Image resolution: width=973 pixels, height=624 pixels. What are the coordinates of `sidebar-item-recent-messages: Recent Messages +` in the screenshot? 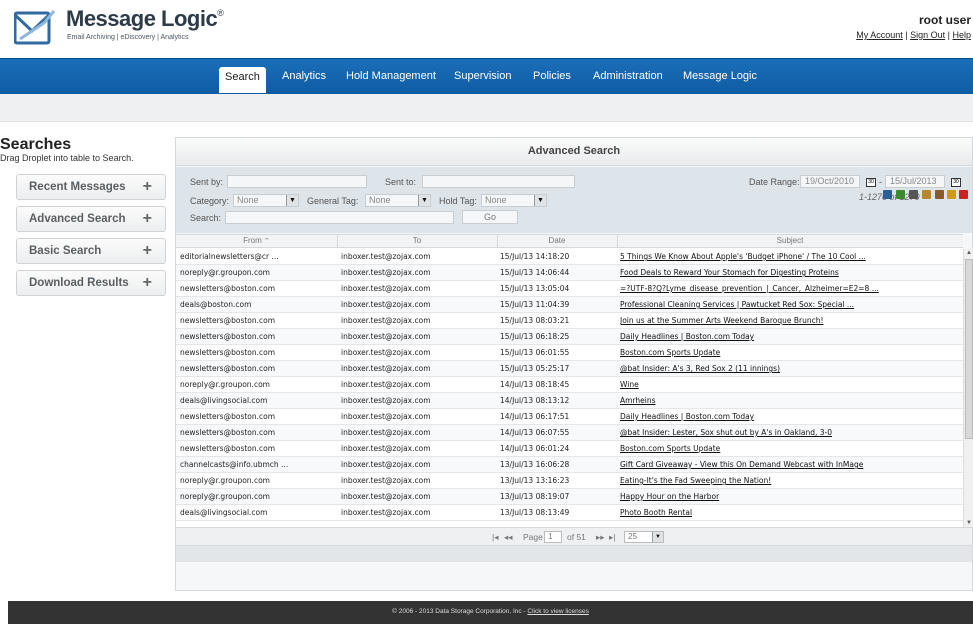 It's located at (91, 187).